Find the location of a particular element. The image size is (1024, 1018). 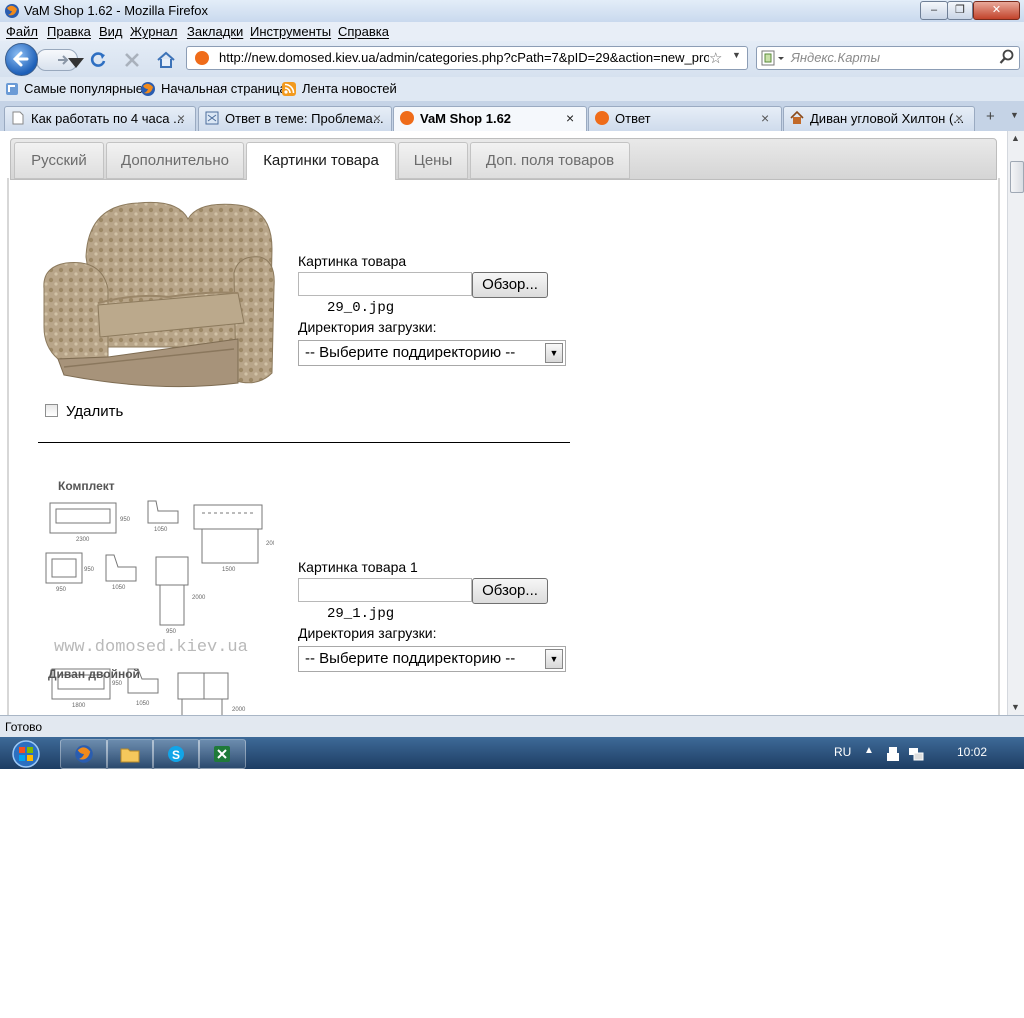

delete-image-checkbox is located at coordinates (51, 410).